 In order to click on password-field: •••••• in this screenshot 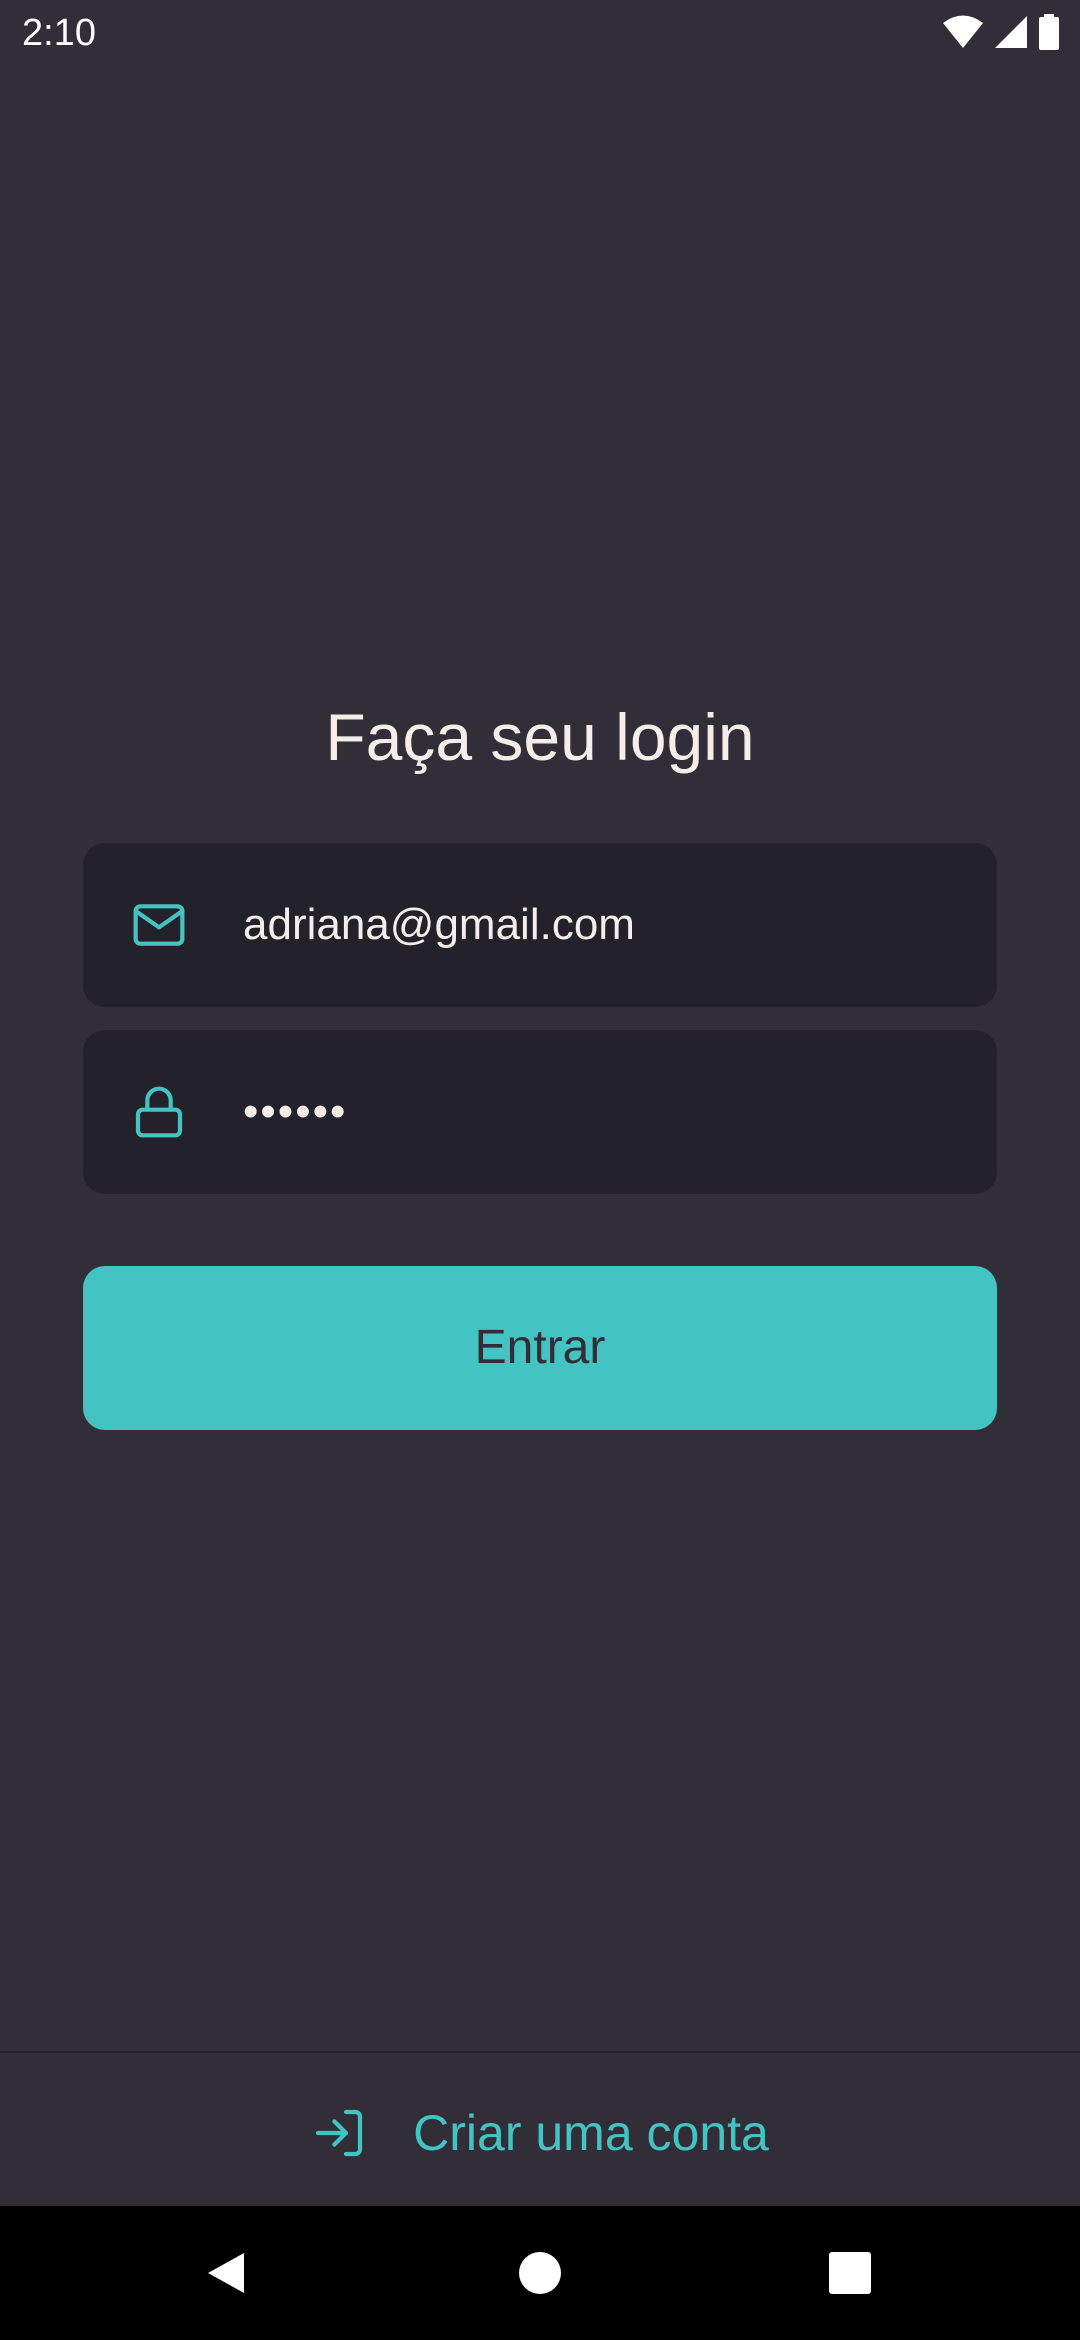, I will do `click(540, 1112)`.